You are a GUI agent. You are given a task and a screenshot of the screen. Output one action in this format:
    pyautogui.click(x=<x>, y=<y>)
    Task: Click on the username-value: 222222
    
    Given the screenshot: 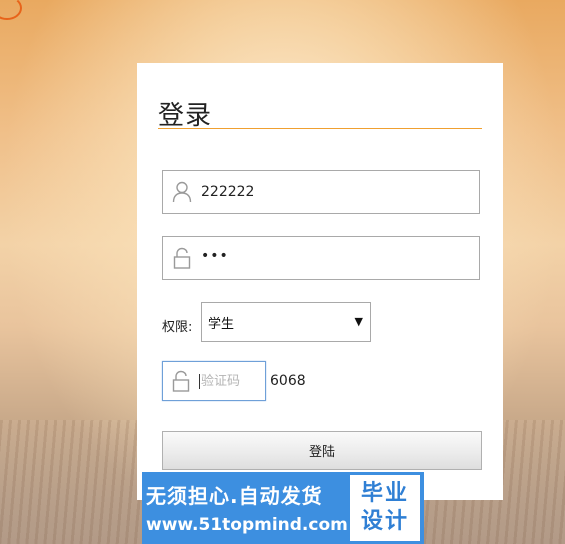 What is the action you would take?
    pyautogui.click(x=228, y=192)
    